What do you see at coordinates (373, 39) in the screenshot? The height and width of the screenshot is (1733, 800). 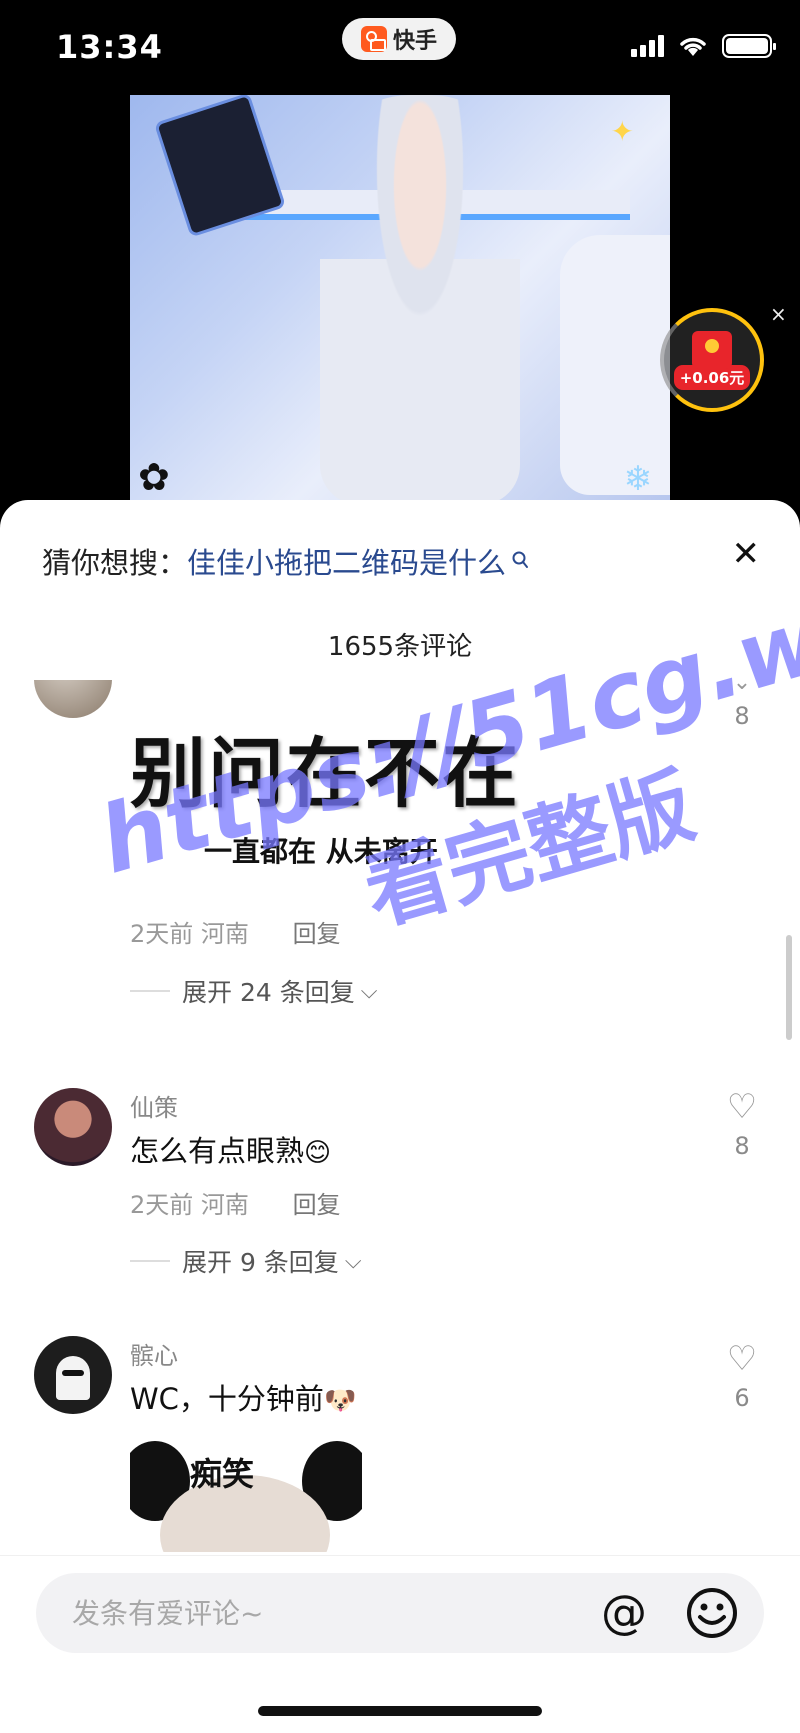 I see `kuaishou-logo-icon` at bounding box center [373, 39].